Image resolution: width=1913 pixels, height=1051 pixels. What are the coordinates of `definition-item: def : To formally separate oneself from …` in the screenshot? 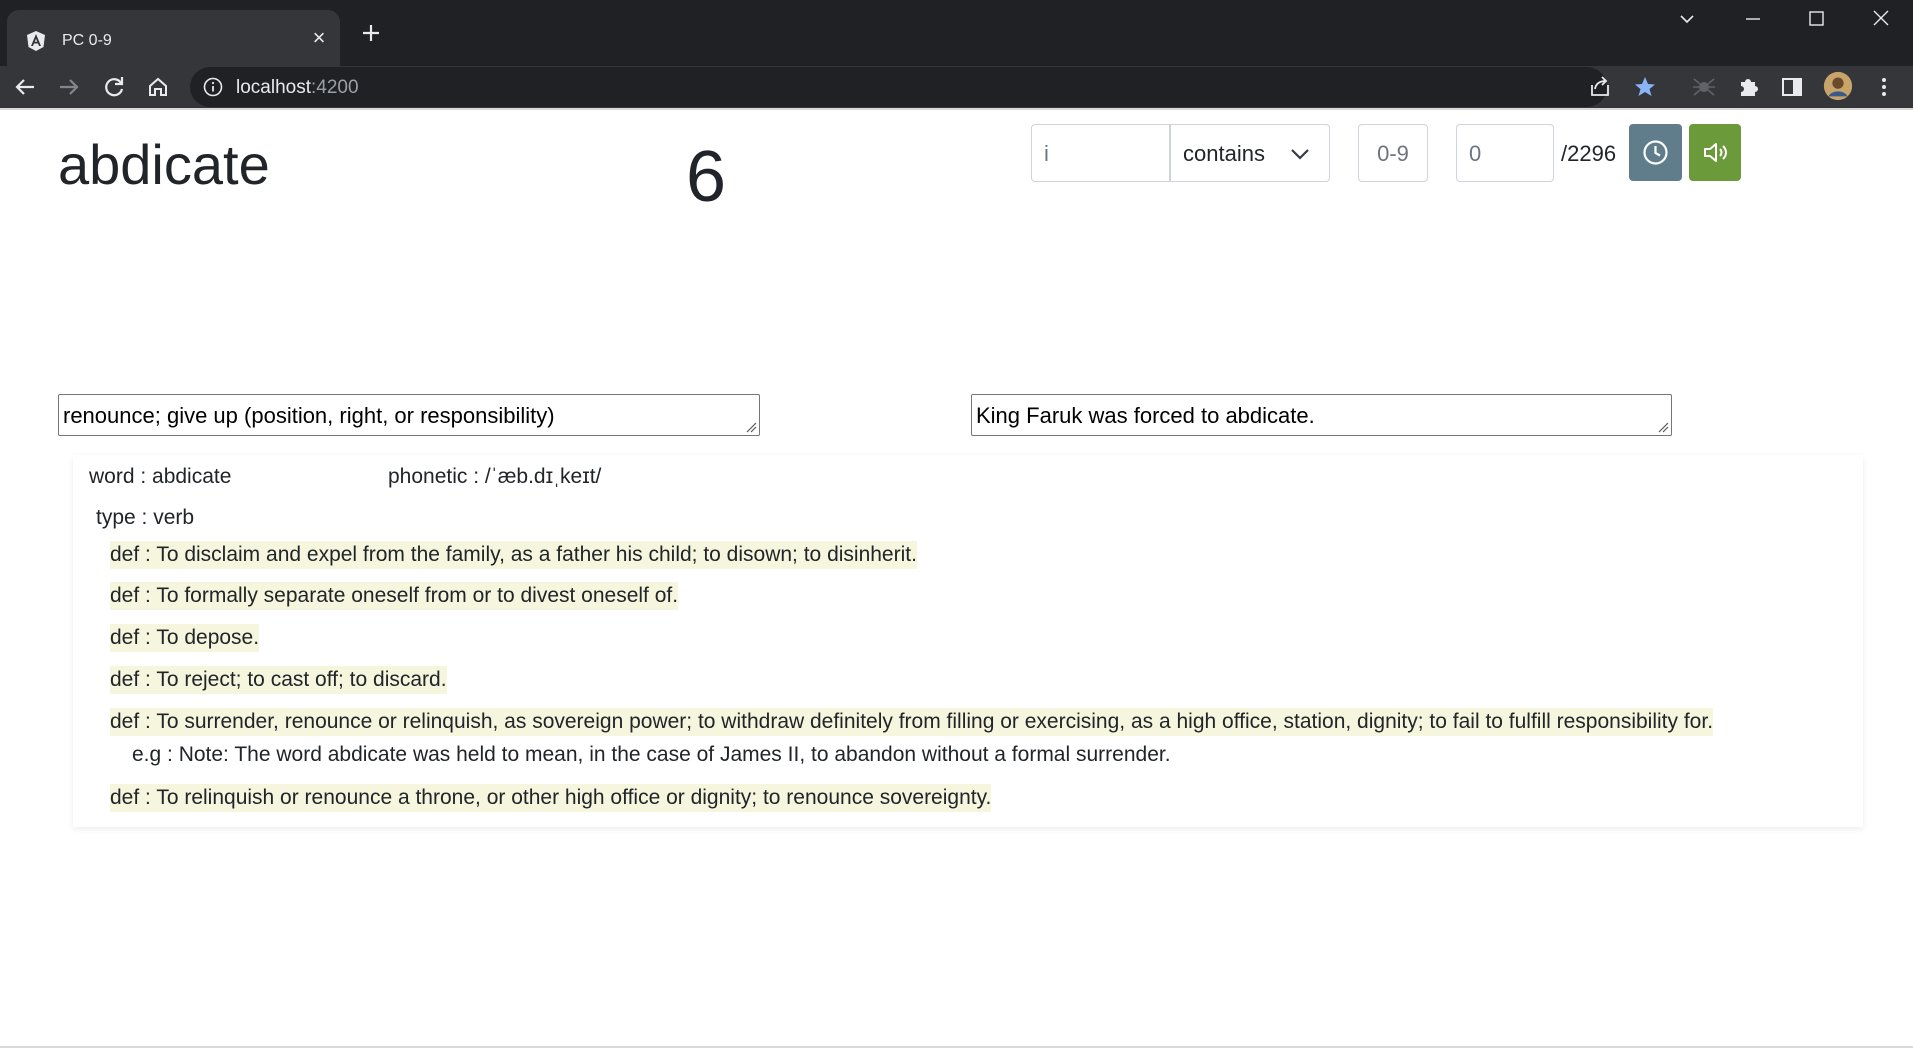 It's located at (394, 596).